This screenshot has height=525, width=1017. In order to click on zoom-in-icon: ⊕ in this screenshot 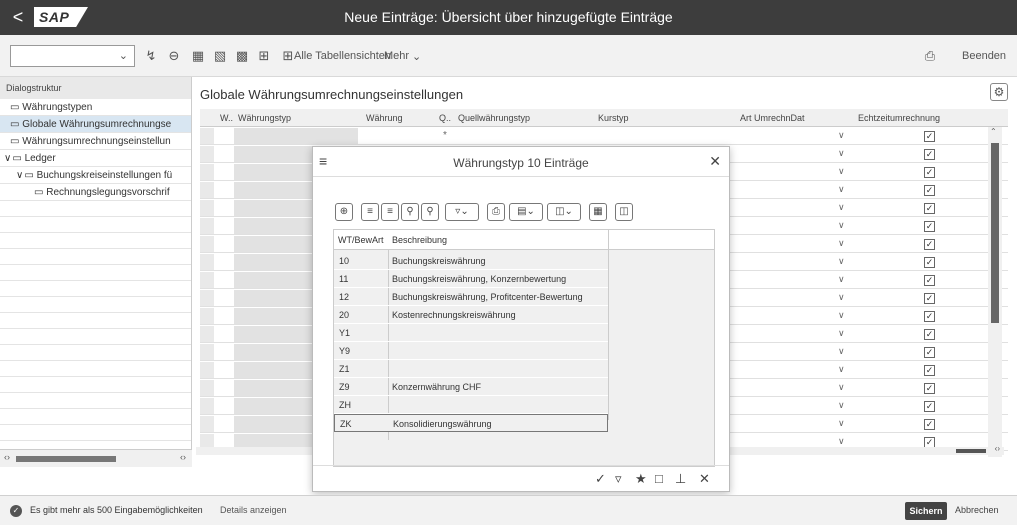, I will do `click(344, 212)`.